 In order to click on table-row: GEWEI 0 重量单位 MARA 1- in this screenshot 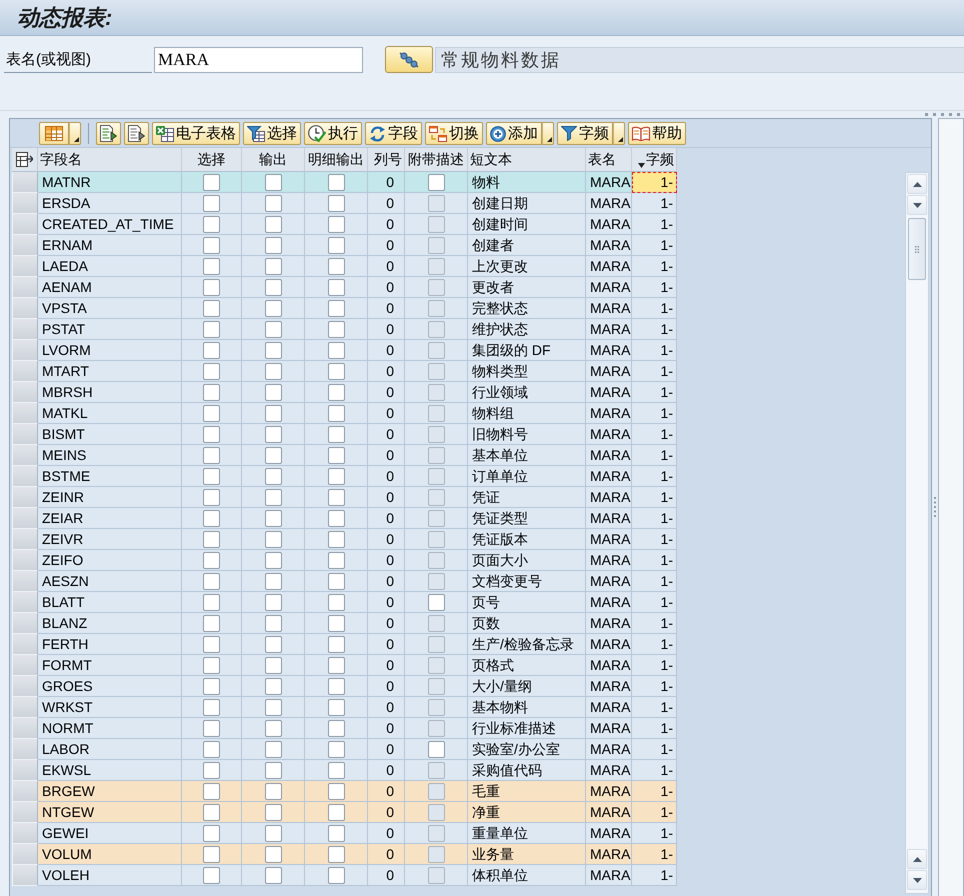, I will do `click(344, 833)`.